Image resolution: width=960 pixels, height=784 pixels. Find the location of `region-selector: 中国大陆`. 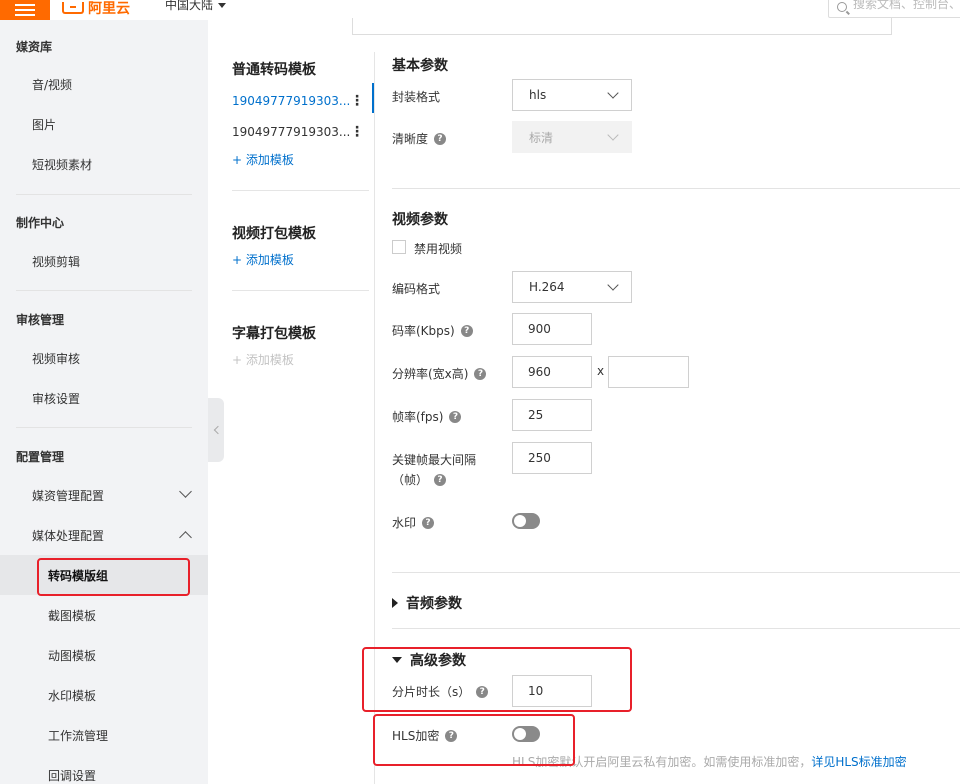

region-selector: 中国大陆 is located at coordinates (196, 5).